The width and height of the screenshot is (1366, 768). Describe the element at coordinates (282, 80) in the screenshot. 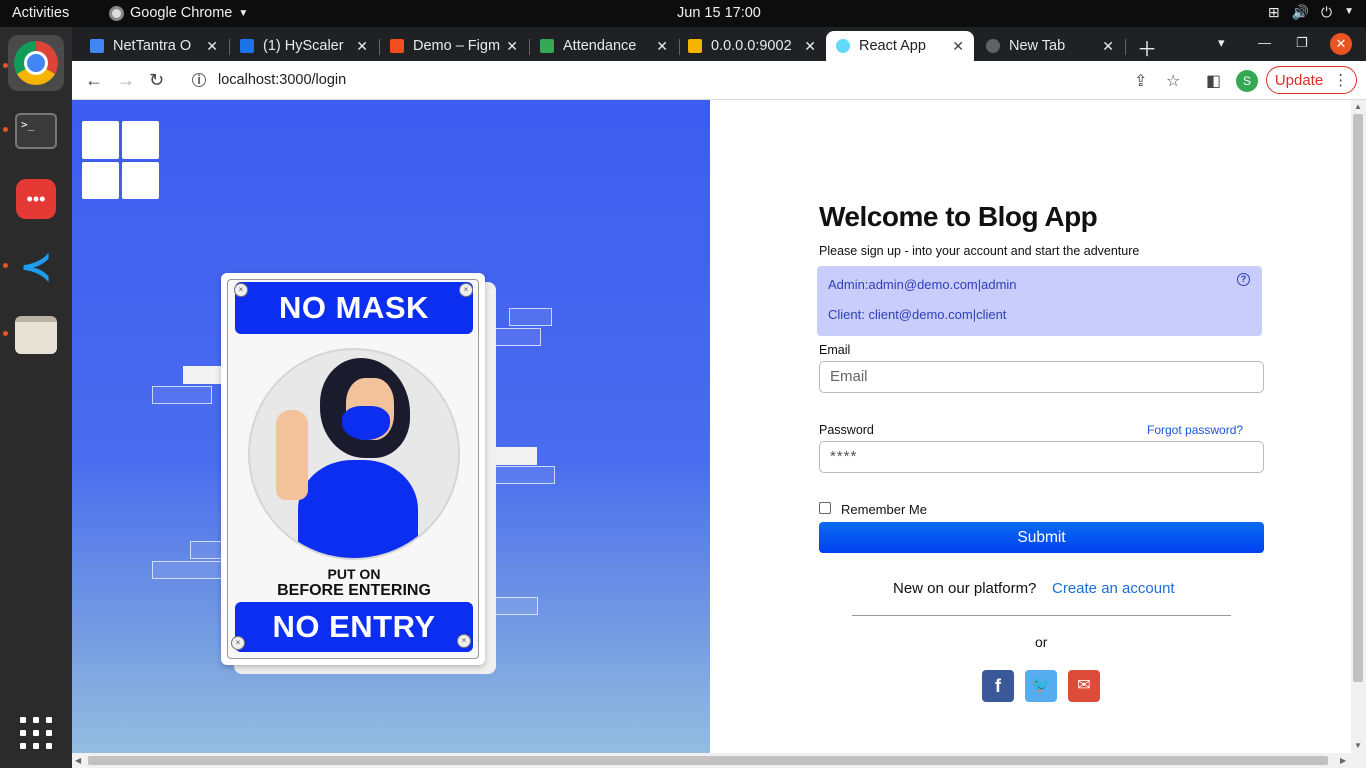

I see `url-text: localhost:3000/login` at that location.